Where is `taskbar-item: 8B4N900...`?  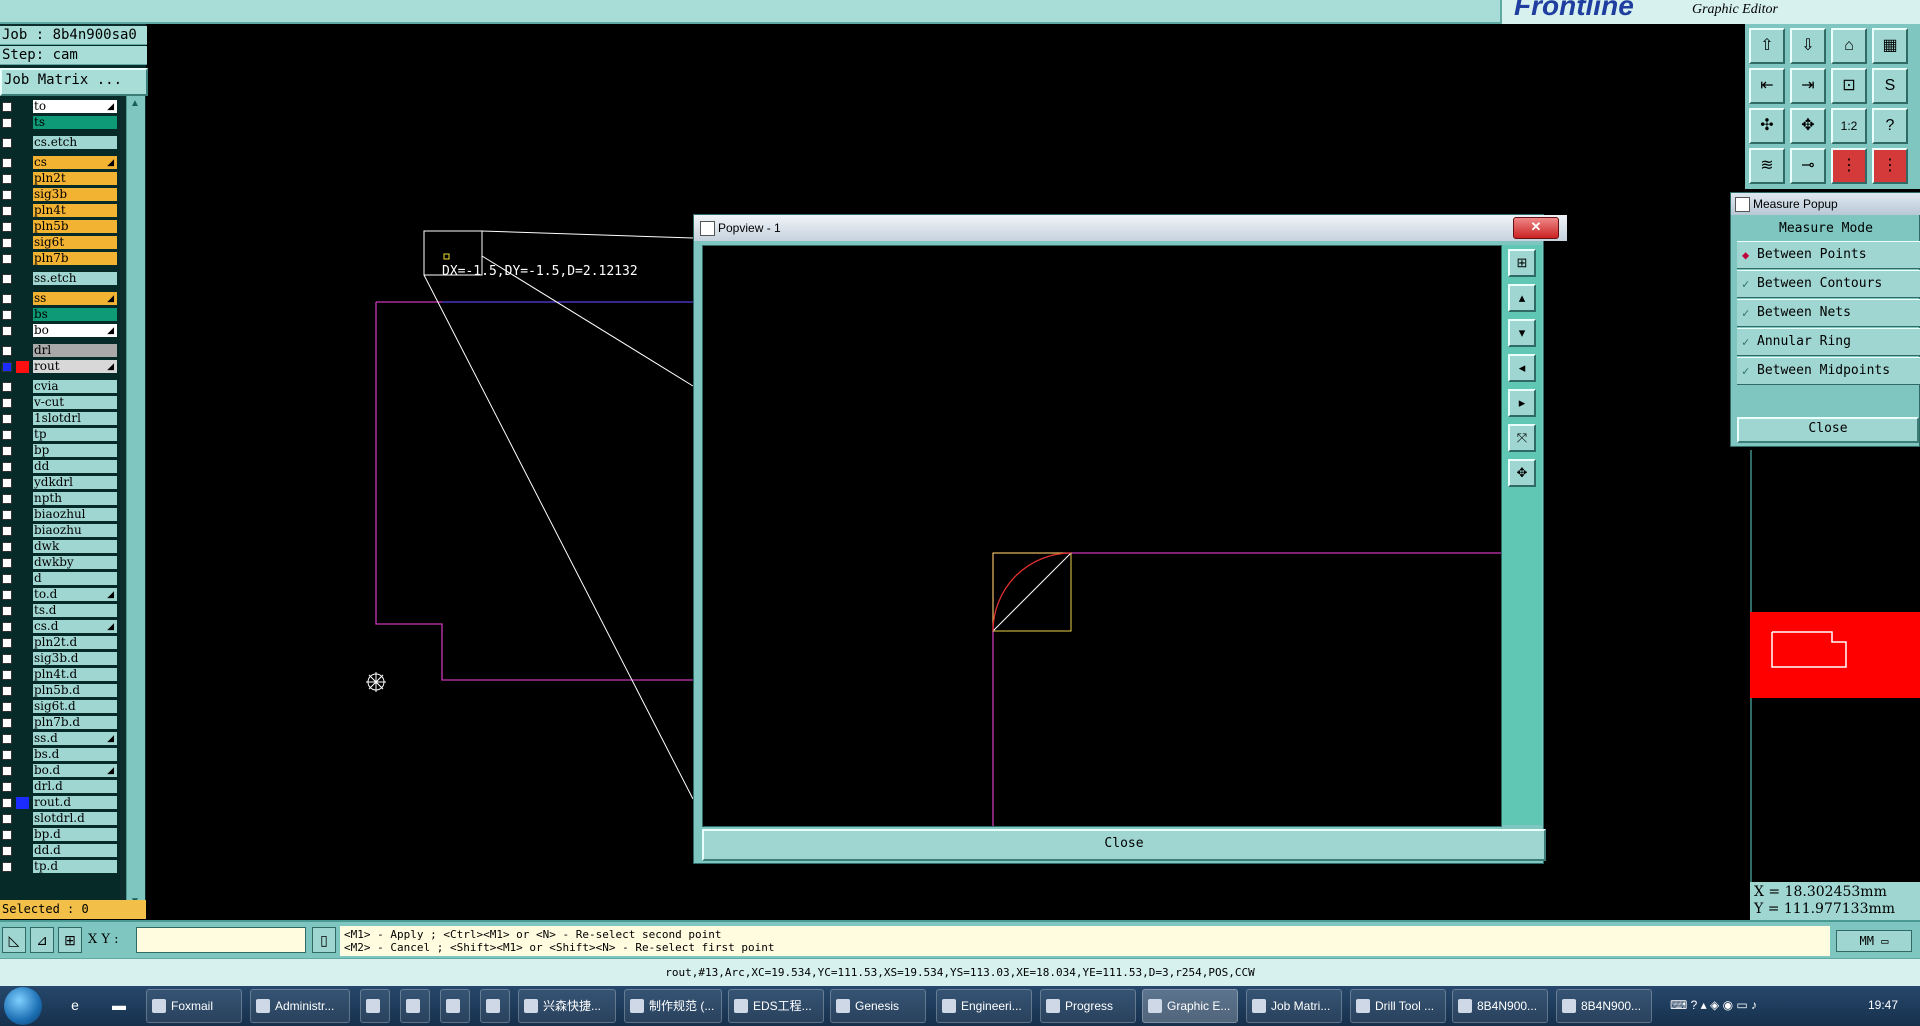
taskbar-item: 8B4N900... is located at coordinates (1500, 1006).